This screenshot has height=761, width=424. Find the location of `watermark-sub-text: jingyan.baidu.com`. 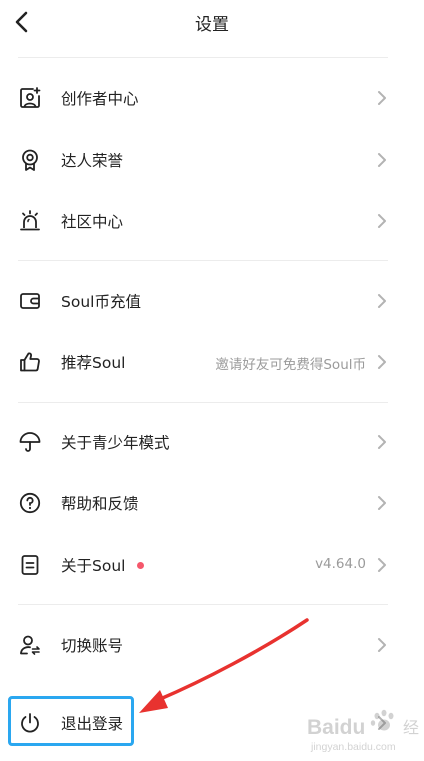

watermark-sub-text: jingyan.baidu.com is located at coordinates (353, 747).